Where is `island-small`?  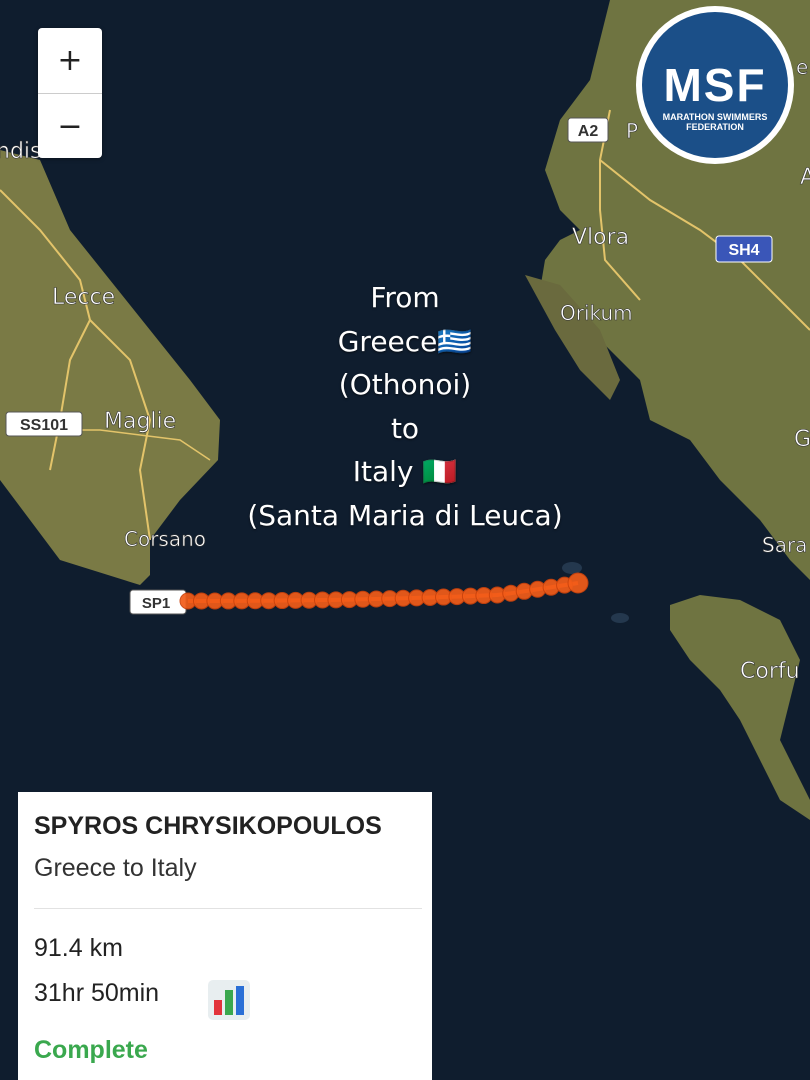 island-small is located at coordinates (620, 618).